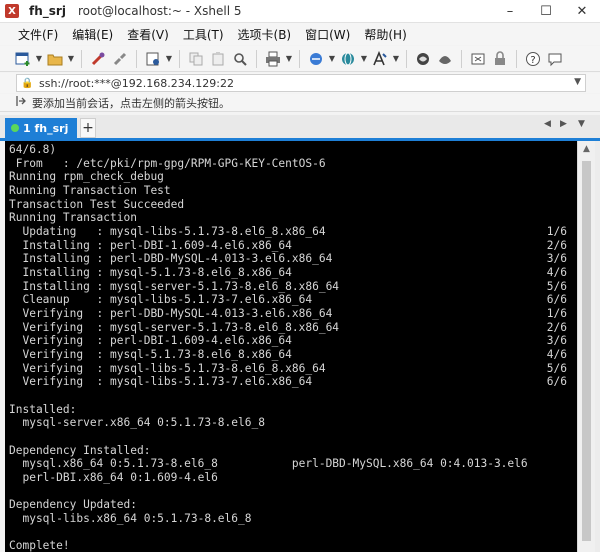 The image size is (600, 552). What do you see at coordinates (97, 204) in the screenshot?
I see `terminal-line: Transaction Test Succeeded` at bounding box center [97, 204].